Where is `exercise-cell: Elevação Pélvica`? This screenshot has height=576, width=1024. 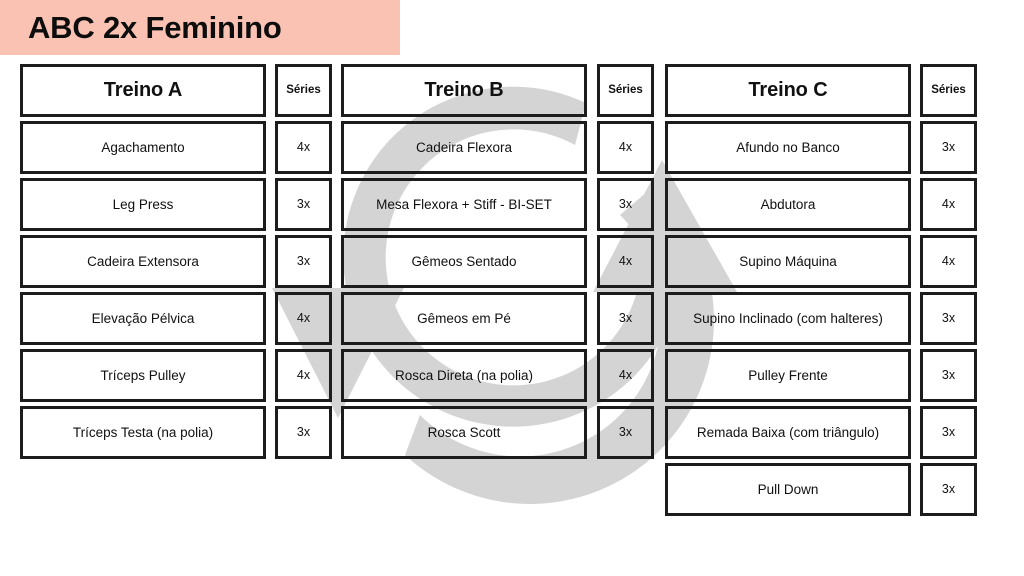 exercise-cell: Elevação Pélvica is located at coordinates (143, 318).